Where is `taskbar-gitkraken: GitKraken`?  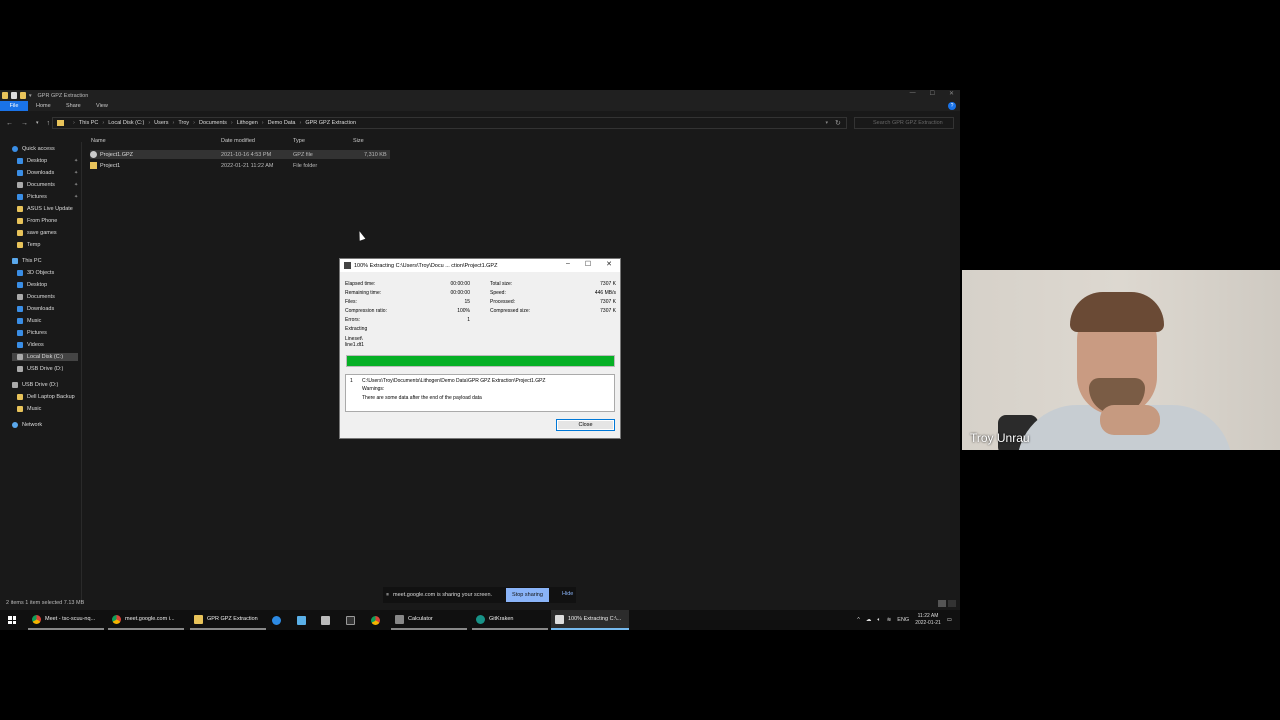
taskbar-gitkraken: GitKraken is located at coordinates (510, 620).